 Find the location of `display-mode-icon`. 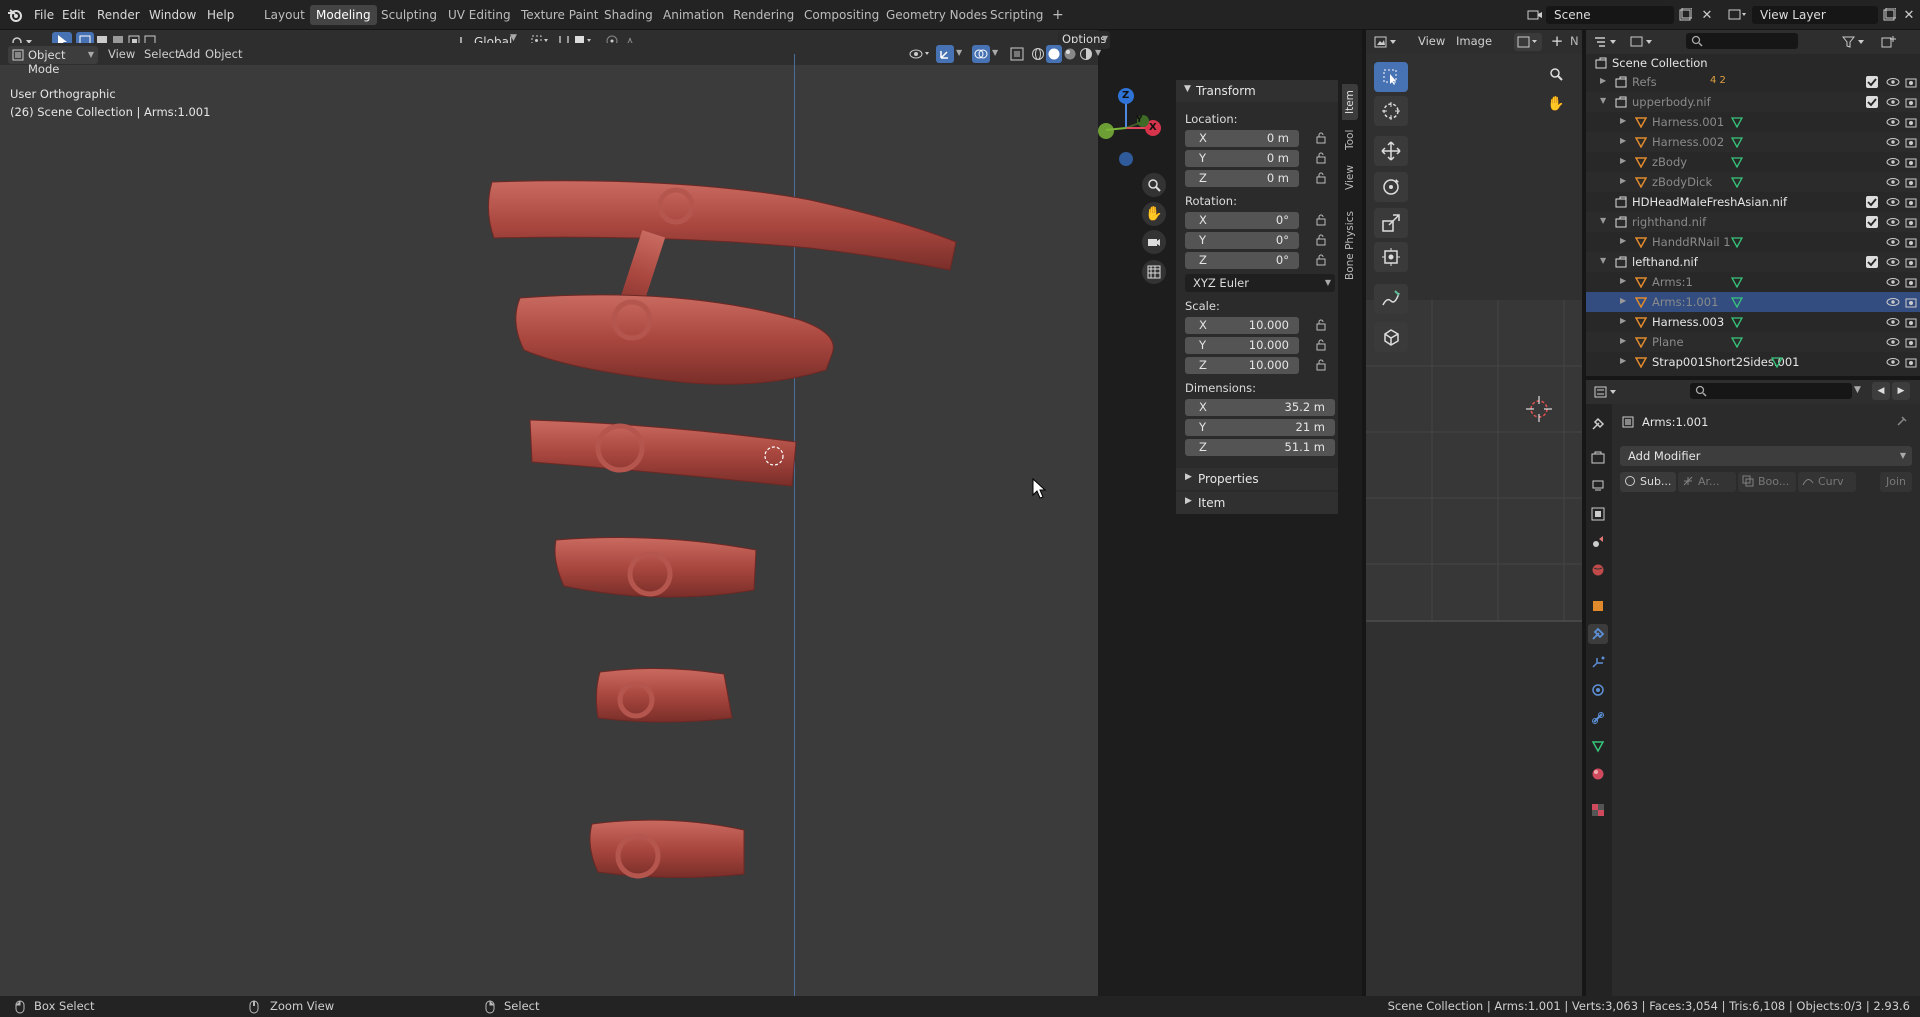

display-mode-icon is located at coordinates (1643, 42).